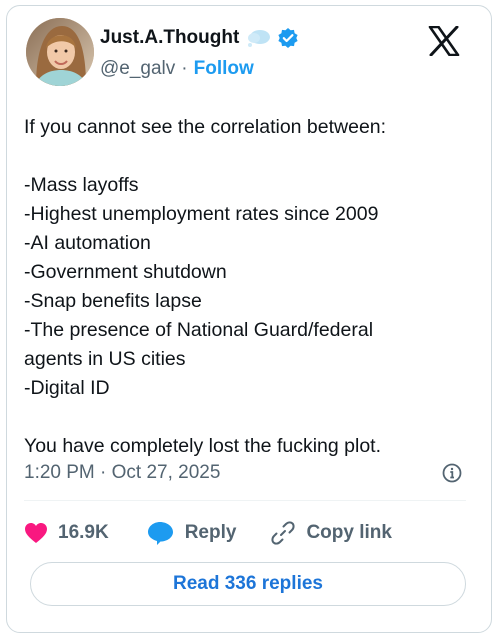  Describe the element at coordinates (288, 38) in the screenshot. I see `verified-badge-icon` at that location.